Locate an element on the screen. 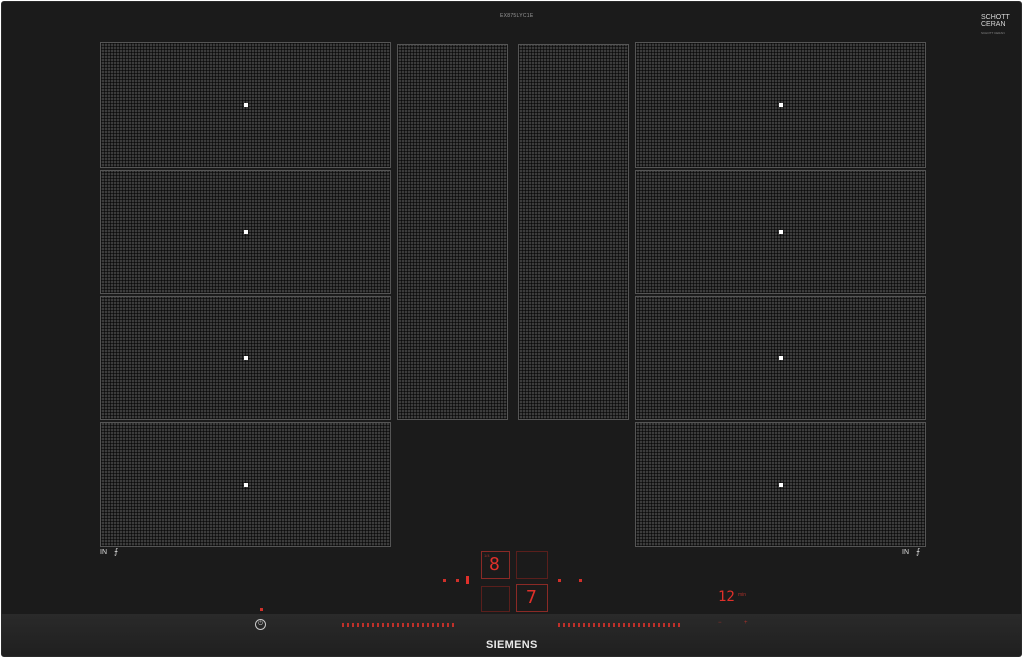 This screenshot has height=659, width=1024. power-icon: ⏻ is located at coordinates (260, 624).